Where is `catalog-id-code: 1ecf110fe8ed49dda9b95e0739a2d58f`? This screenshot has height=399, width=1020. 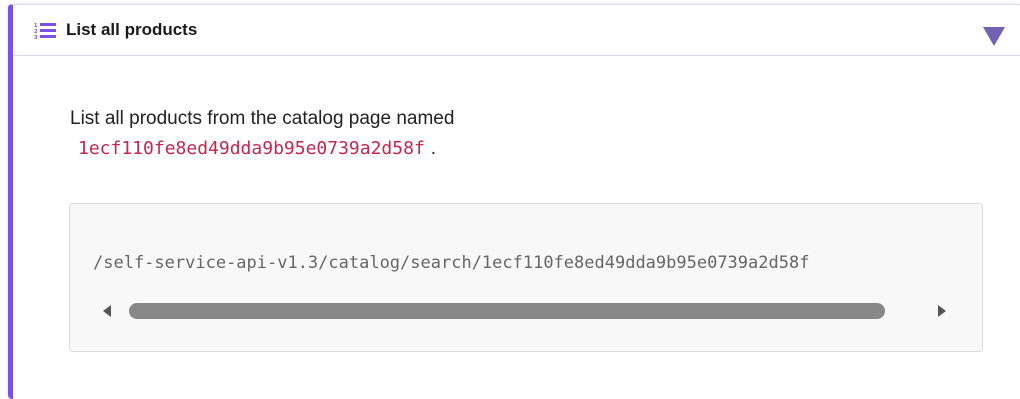 catalog-id-code: 1ecf110fe8ed49dda9b95e0739a2d58f is located at coordinates (251, 148).